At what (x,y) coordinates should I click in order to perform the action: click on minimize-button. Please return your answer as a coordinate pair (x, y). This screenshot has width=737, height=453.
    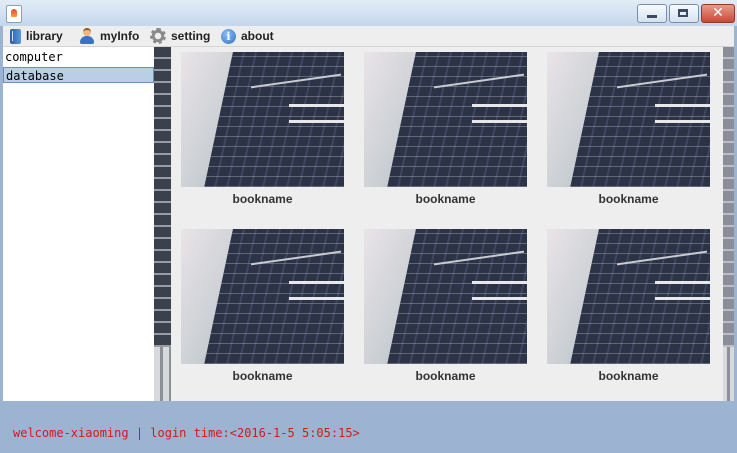
    Looking at the image, I should click on (652, 13).